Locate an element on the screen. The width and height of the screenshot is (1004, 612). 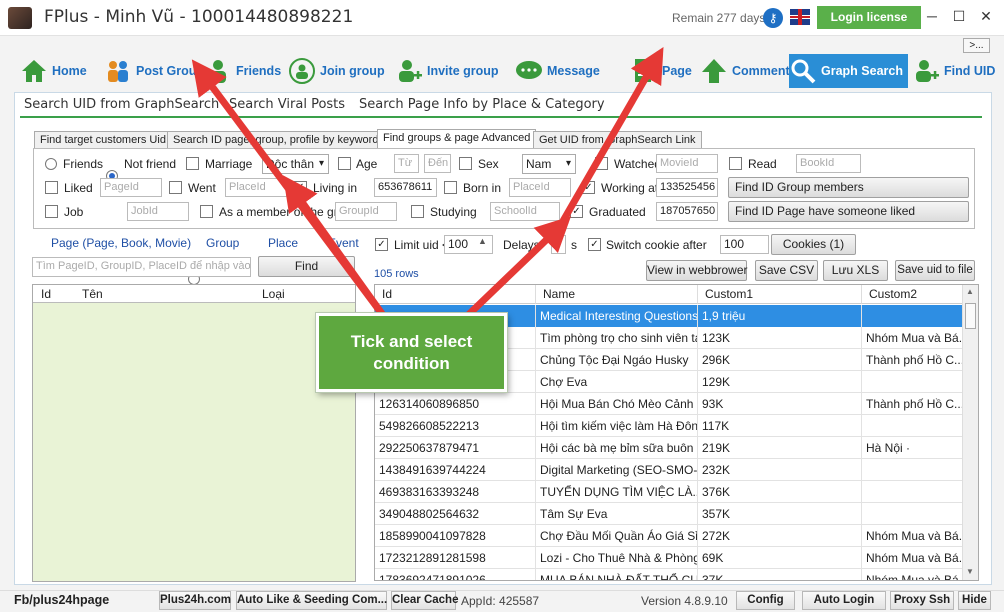
login-license-button: Login license is located at coordinates (869, 17).